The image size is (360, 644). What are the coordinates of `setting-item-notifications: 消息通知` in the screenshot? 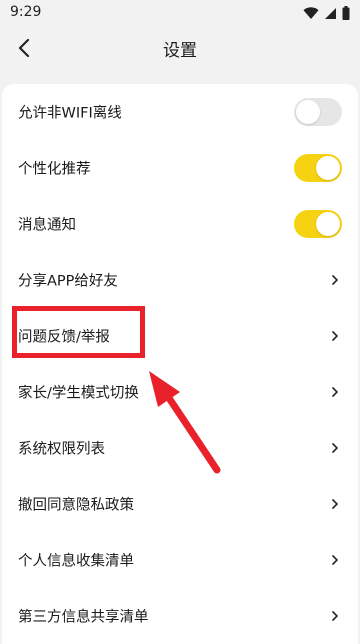 It's located at (180, 224).